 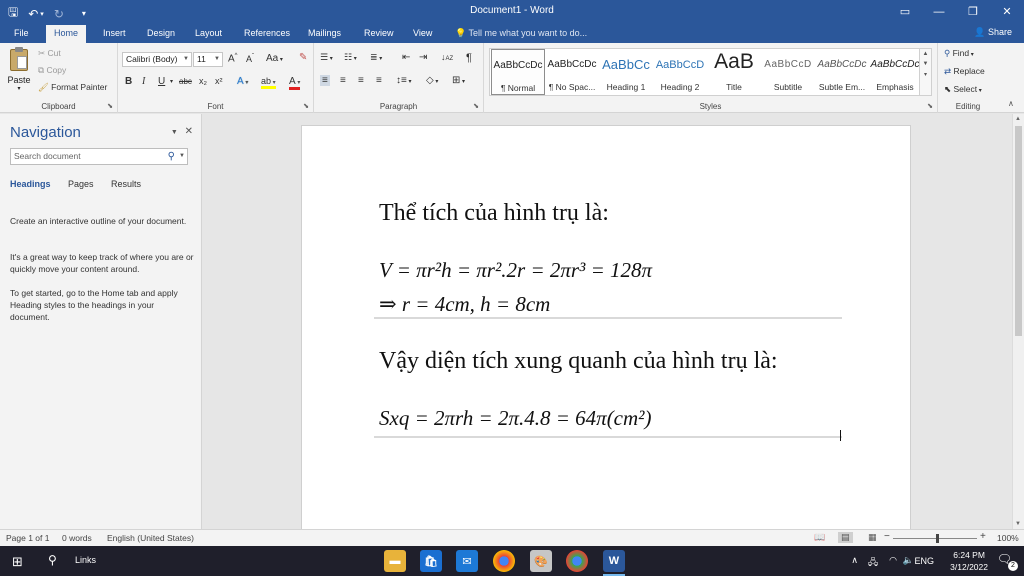 I want to click on shading-icon: ◇ ▾, so click(x=432, y=80).